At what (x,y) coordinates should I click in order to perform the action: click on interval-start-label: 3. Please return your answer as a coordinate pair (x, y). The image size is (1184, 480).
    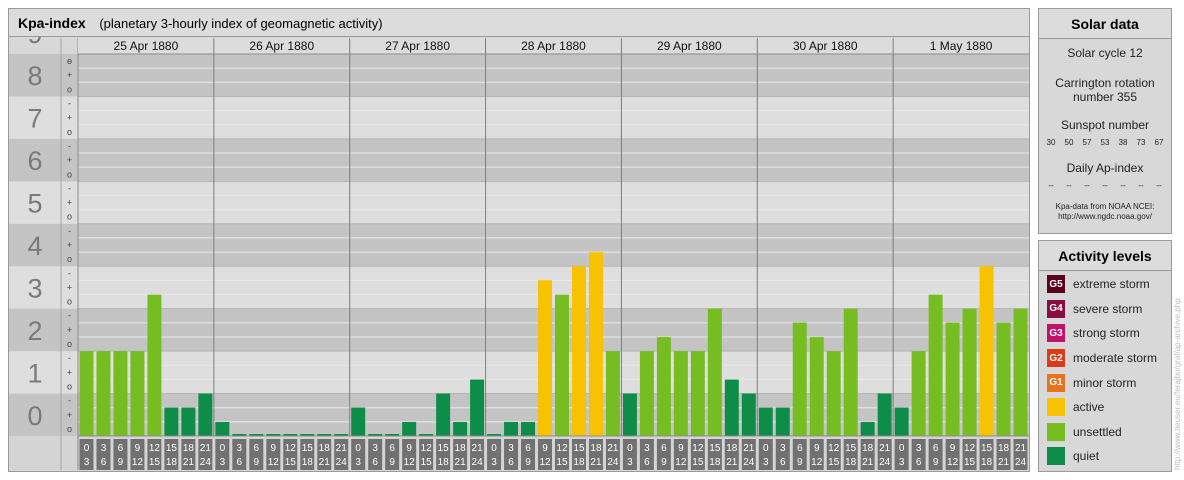
    Looking at the image, I should click on (240, 448).